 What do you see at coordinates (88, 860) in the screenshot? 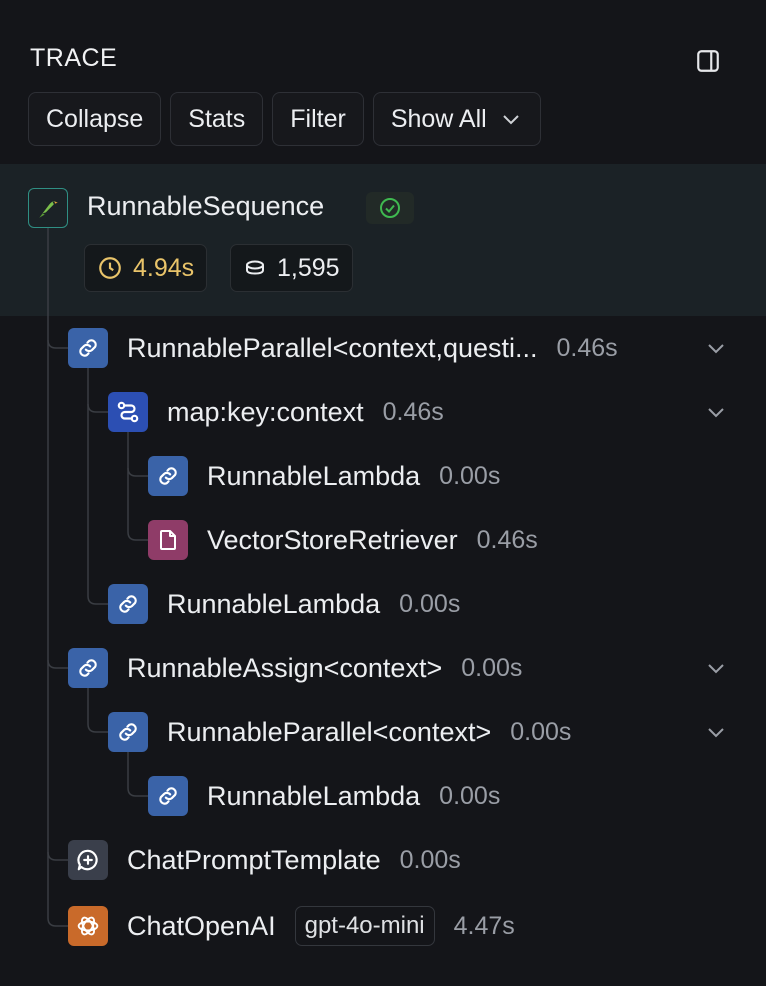
I see `chat-plus-icon` at bounding box center [88, 860].